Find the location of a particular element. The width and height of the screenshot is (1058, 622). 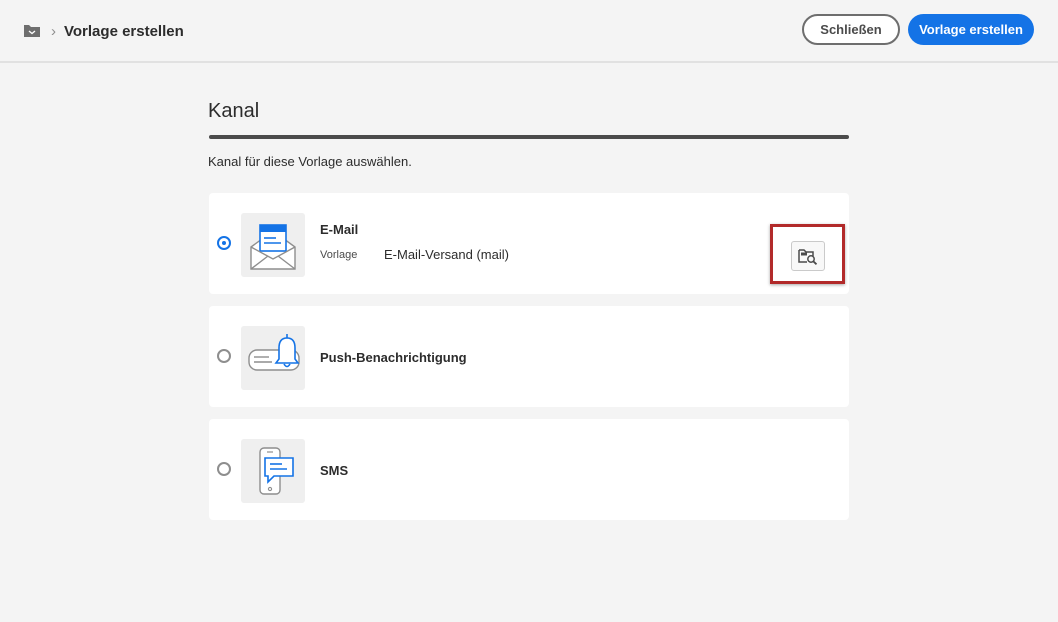

sms-phone-icon is located at coordinates (273, 471).